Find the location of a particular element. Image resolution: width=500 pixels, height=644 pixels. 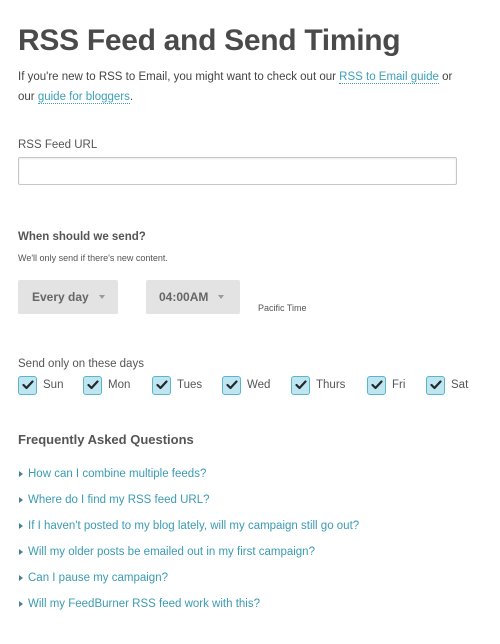

faq-heading: Frequently Asked Questions is located at coordinates (106, 439).